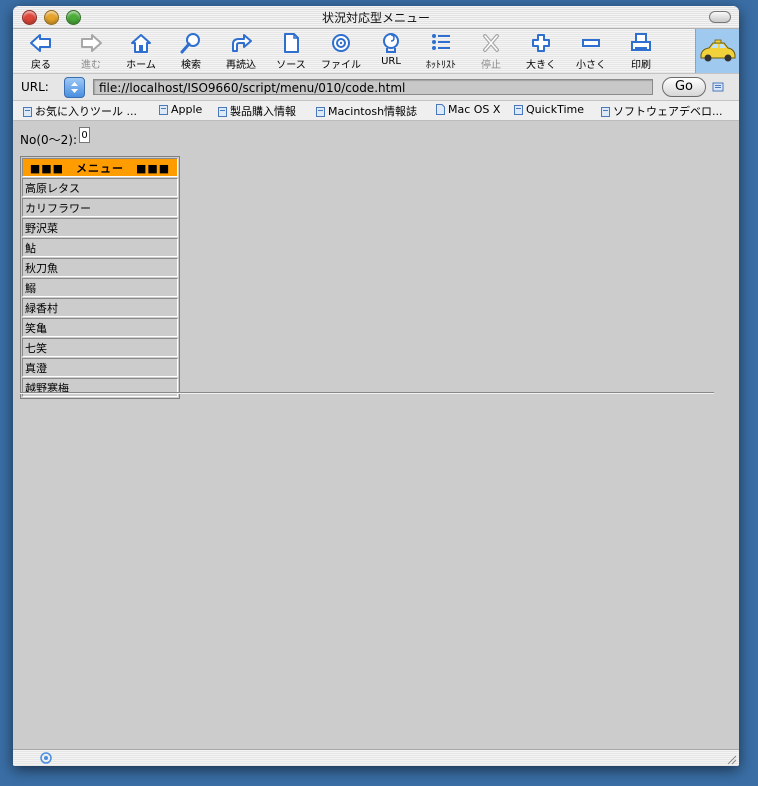  I want to click on toolbar-home-button: ホーム, so click(141, 51).